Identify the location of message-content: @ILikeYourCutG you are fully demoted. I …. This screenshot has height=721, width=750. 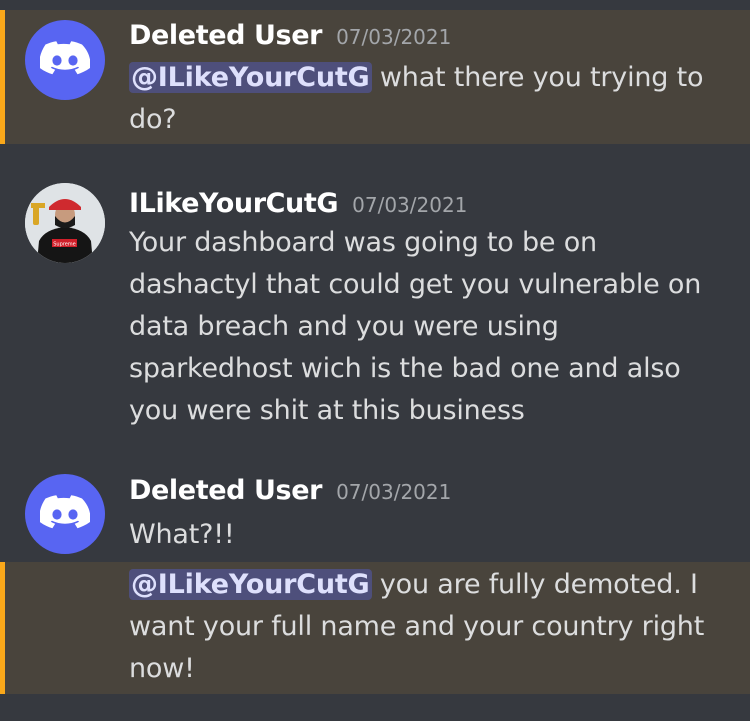
(429, 627).